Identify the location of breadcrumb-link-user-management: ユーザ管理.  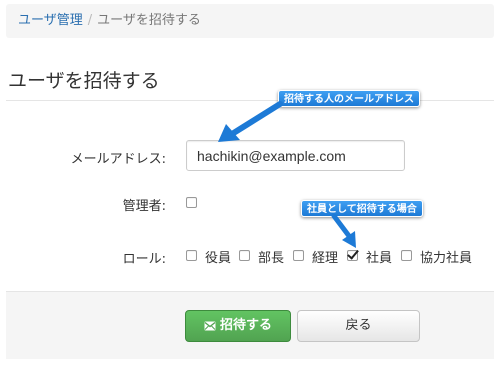
(50, 20).